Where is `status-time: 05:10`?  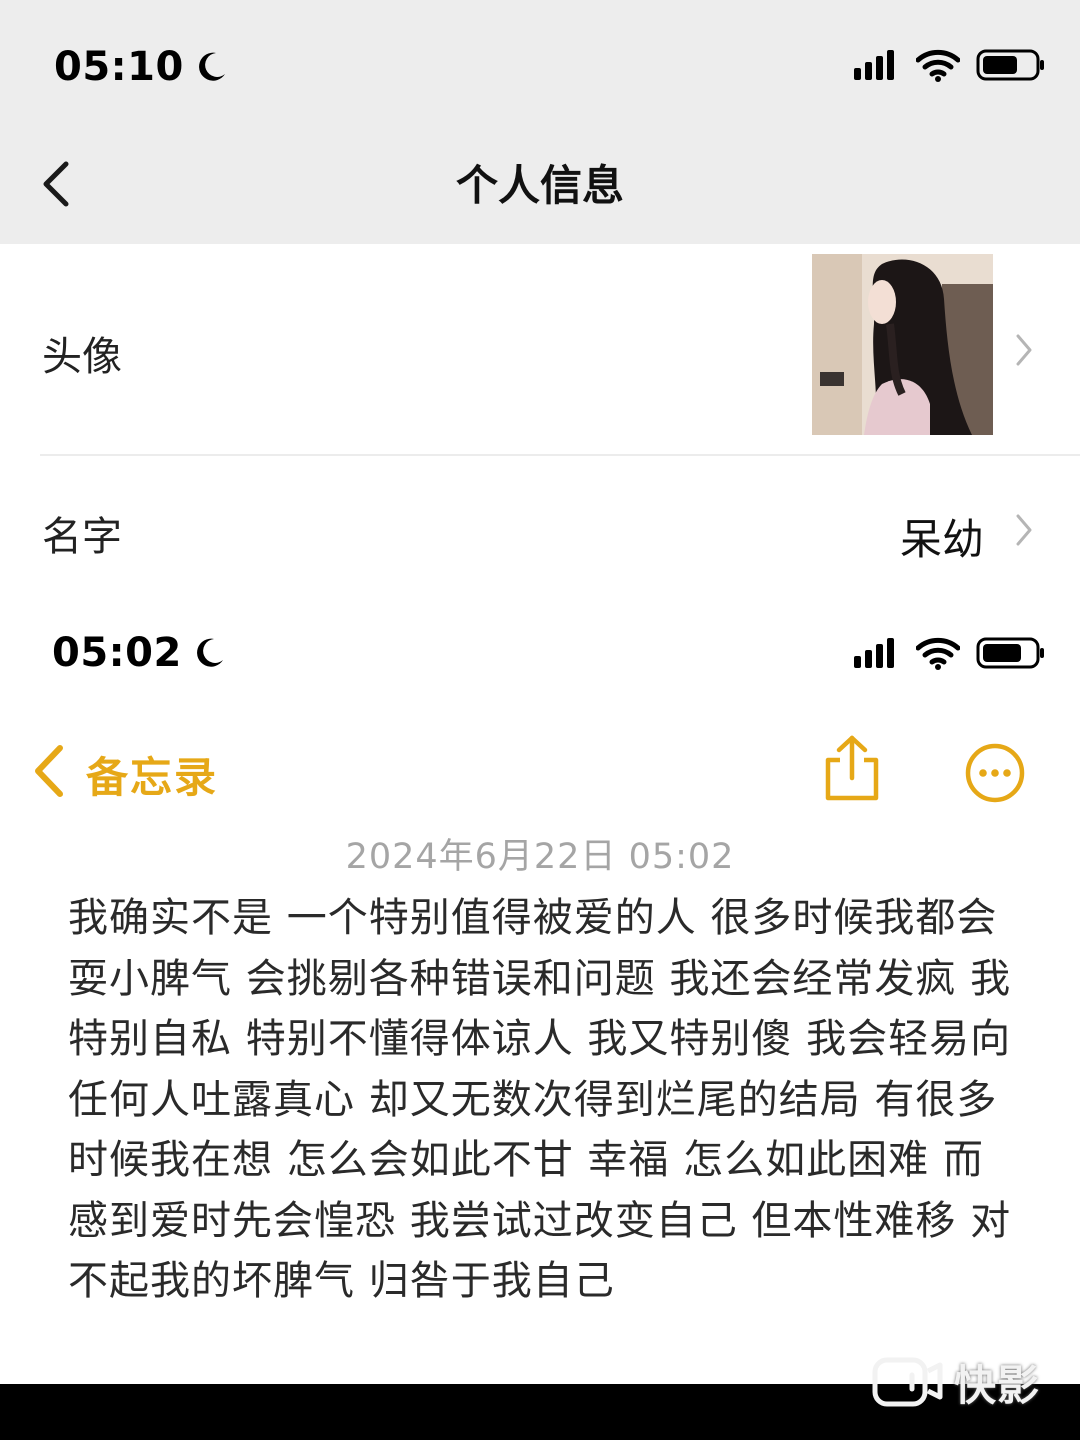
status-time: 05:10 is located at coordinates (119, 67).